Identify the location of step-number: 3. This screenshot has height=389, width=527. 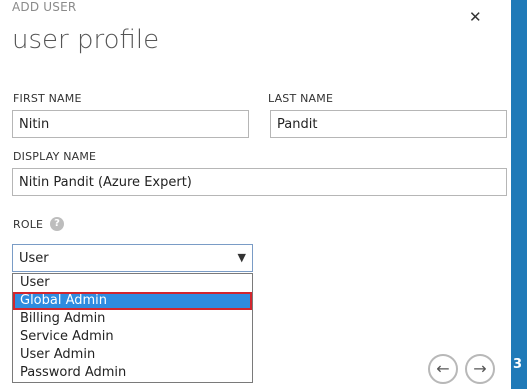
(518, 364).